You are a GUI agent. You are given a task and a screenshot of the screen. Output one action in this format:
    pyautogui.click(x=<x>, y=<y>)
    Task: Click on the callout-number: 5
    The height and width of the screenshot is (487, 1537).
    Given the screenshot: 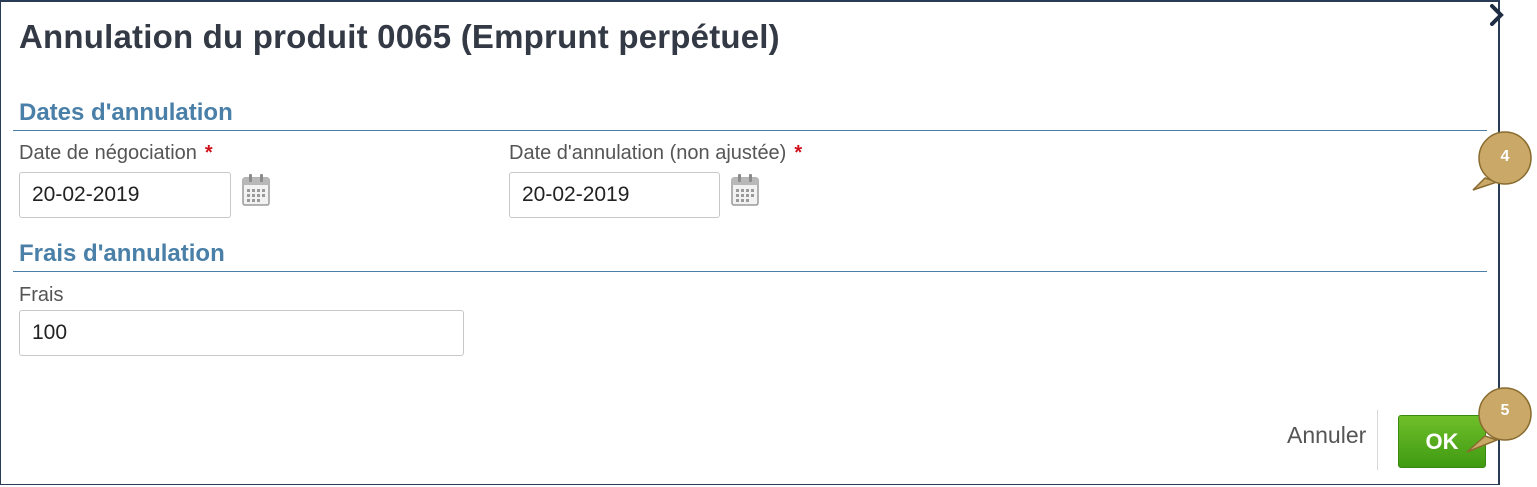 What is the action you would take?
    pyautogui.click(x=1505, y=410)
    